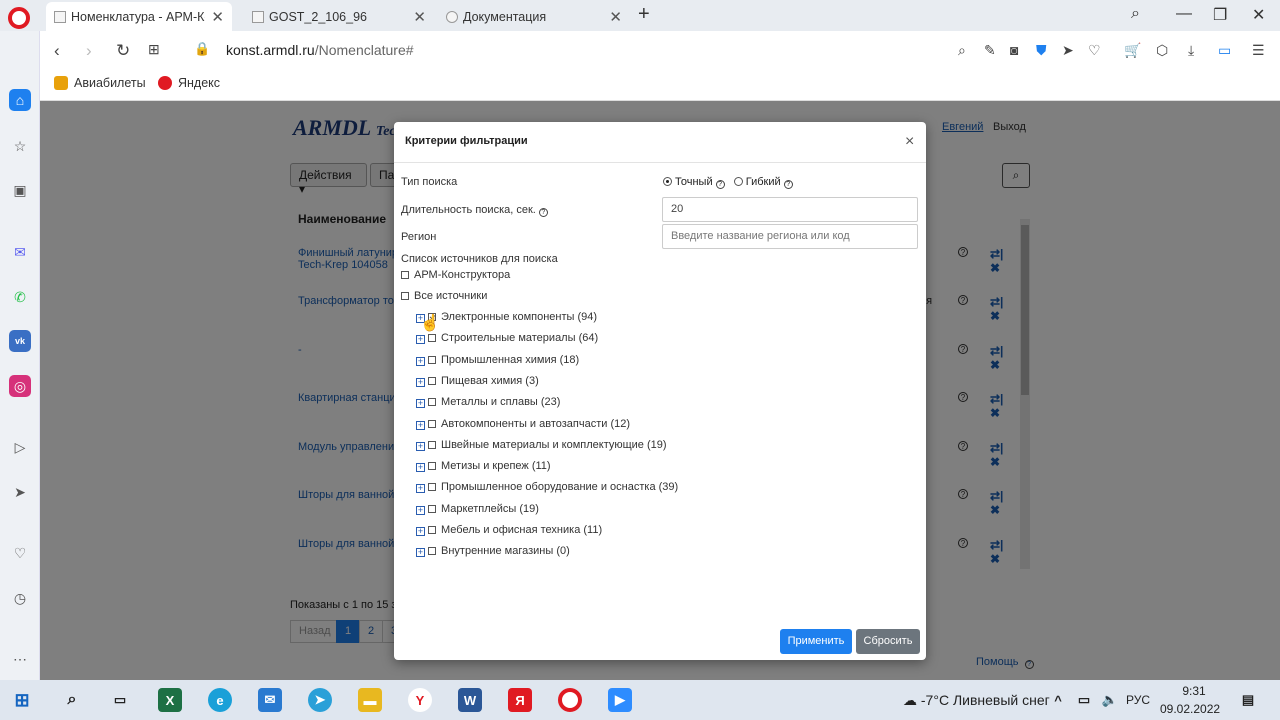 This screenshot has width=1280, height=720. I want to click on windows-start-icon: ⊞, so click(22, 700).